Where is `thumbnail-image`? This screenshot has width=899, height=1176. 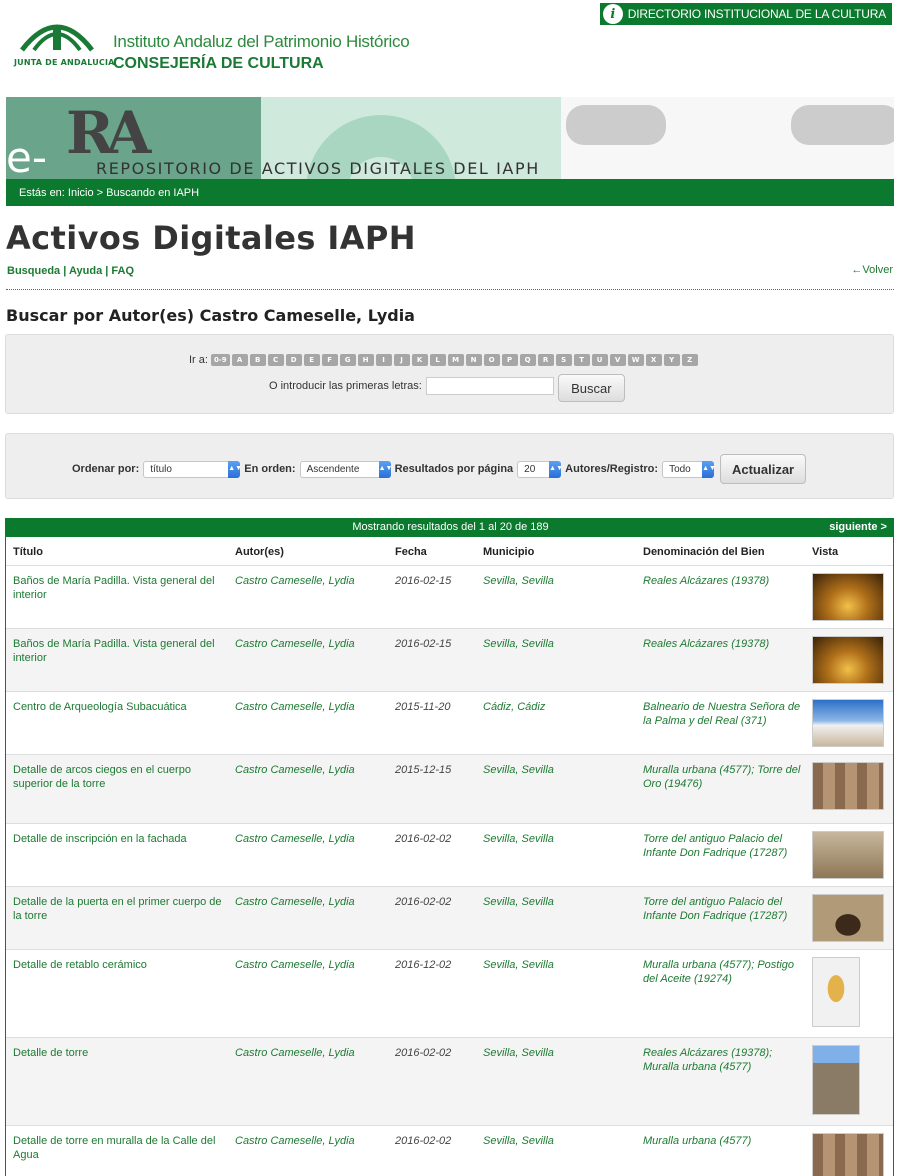 thumbnail-image is located at coordinates (848, 660).